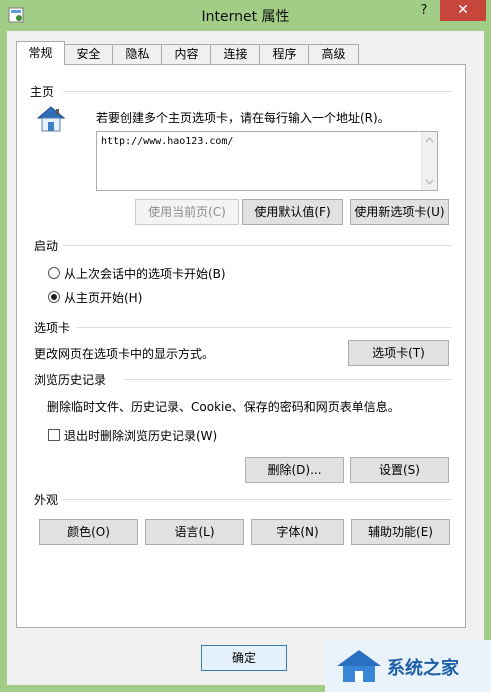  What do you see at coordinates (51, 119) in the screenshot?
I see `house-icon` at bounding box center [51, 119].